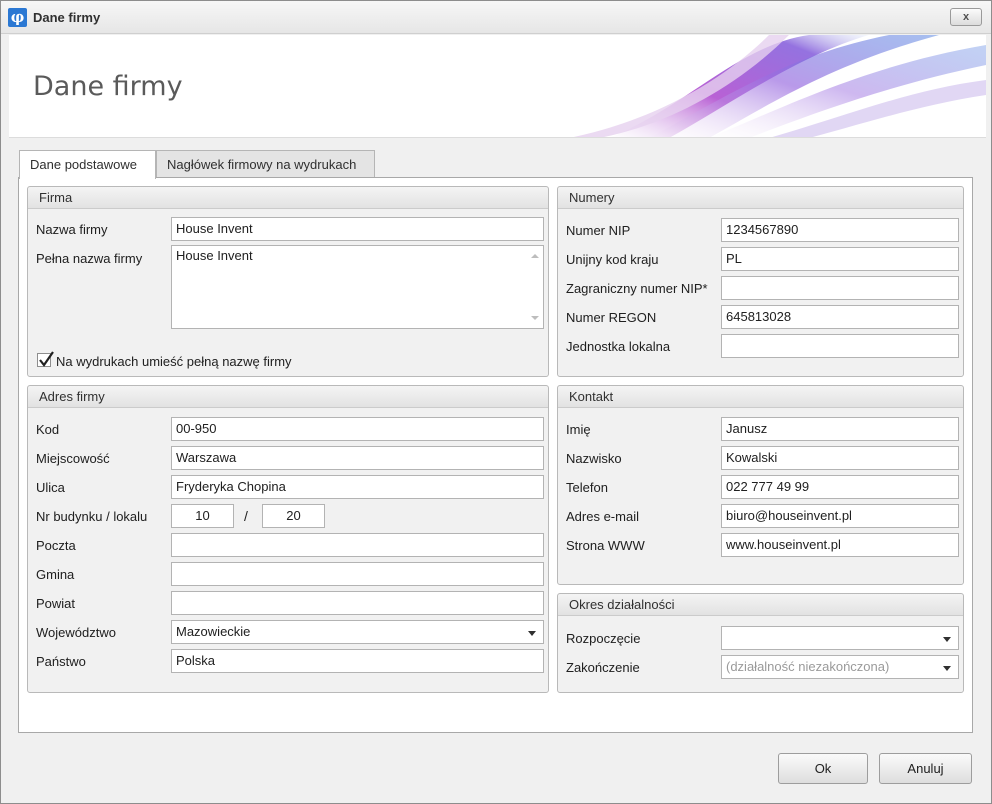 Image resolution: width=992 pixels, height=804 pixels. I want to click on adres-group-title: Adres firmy, so click(288, 397).